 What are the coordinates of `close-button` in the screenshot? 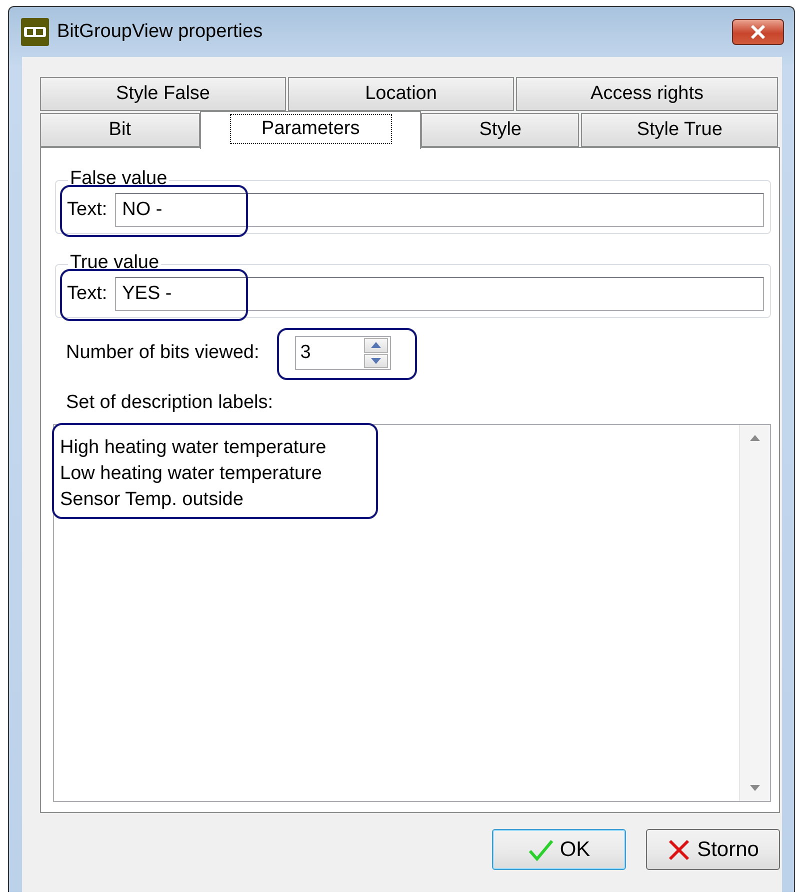 It's located at (758, 32).